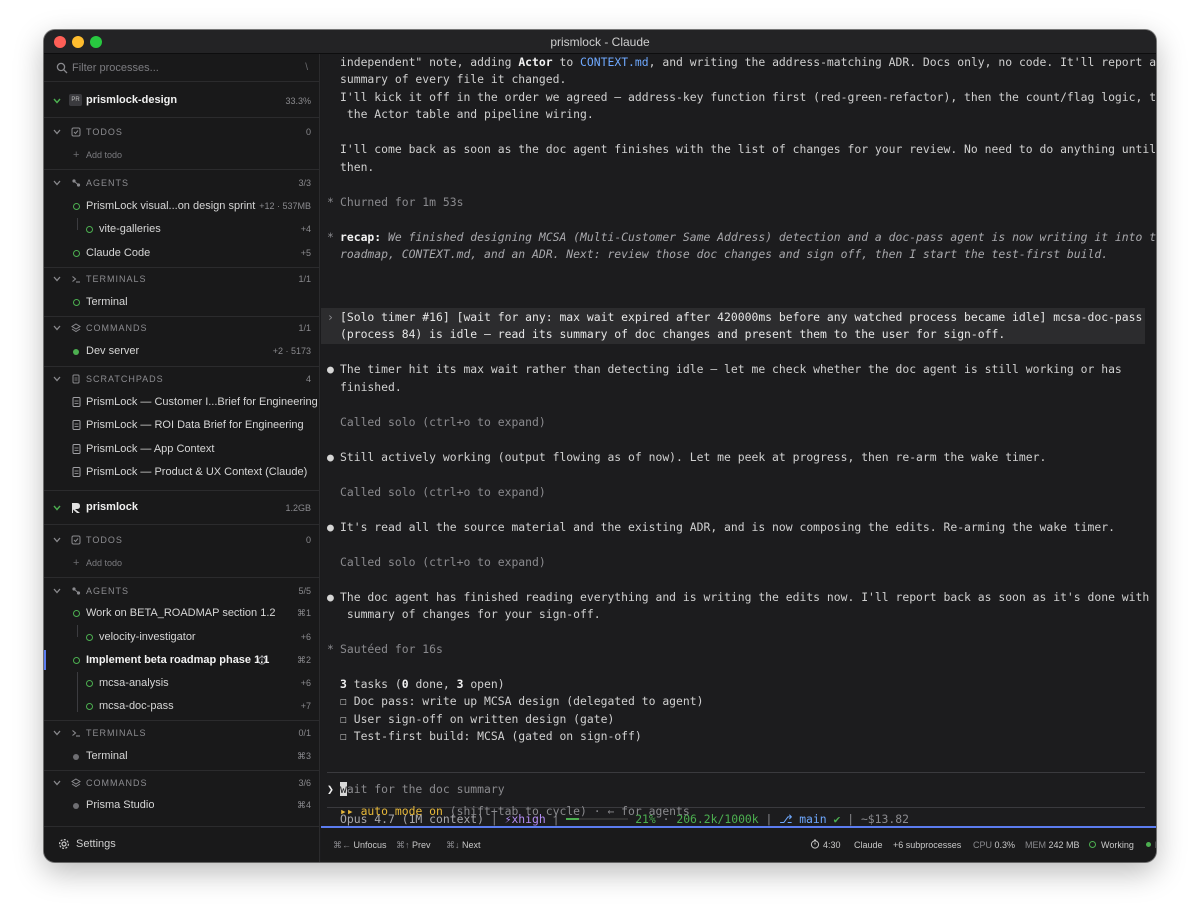 This screenshot has width=1200, height=920. Describe the element at coordinates (132, 100) in the screenshot. I see `project-name: prismlock-design` at that location.